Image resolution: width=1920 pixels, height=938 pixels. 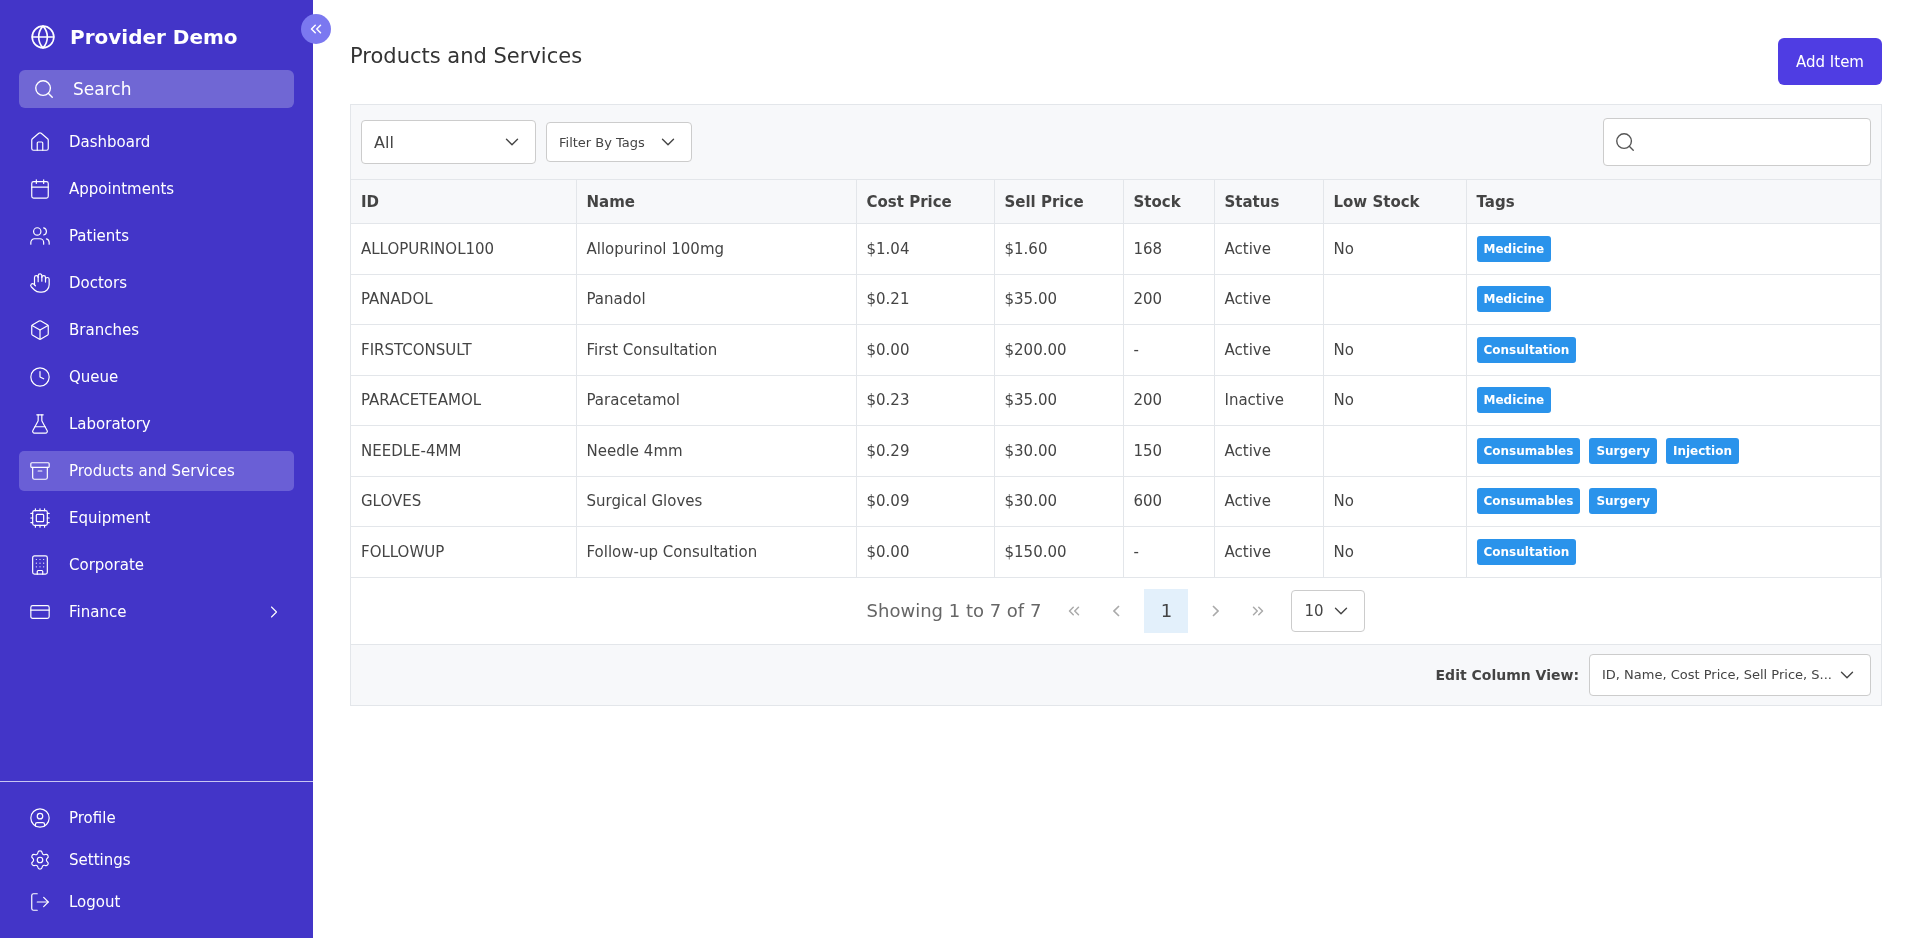 What do you see at coordinates (463, 501) in the screenshot?
I see `table-cell: GLOVES` at bounding box center [463, 501].